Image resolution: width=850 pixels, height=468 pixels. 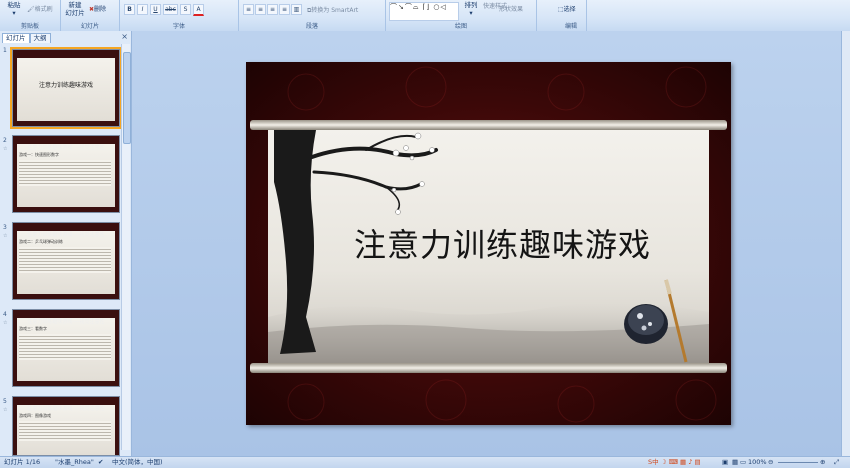 I want to click on delete-label: 删除, so click(x=100, y=9).